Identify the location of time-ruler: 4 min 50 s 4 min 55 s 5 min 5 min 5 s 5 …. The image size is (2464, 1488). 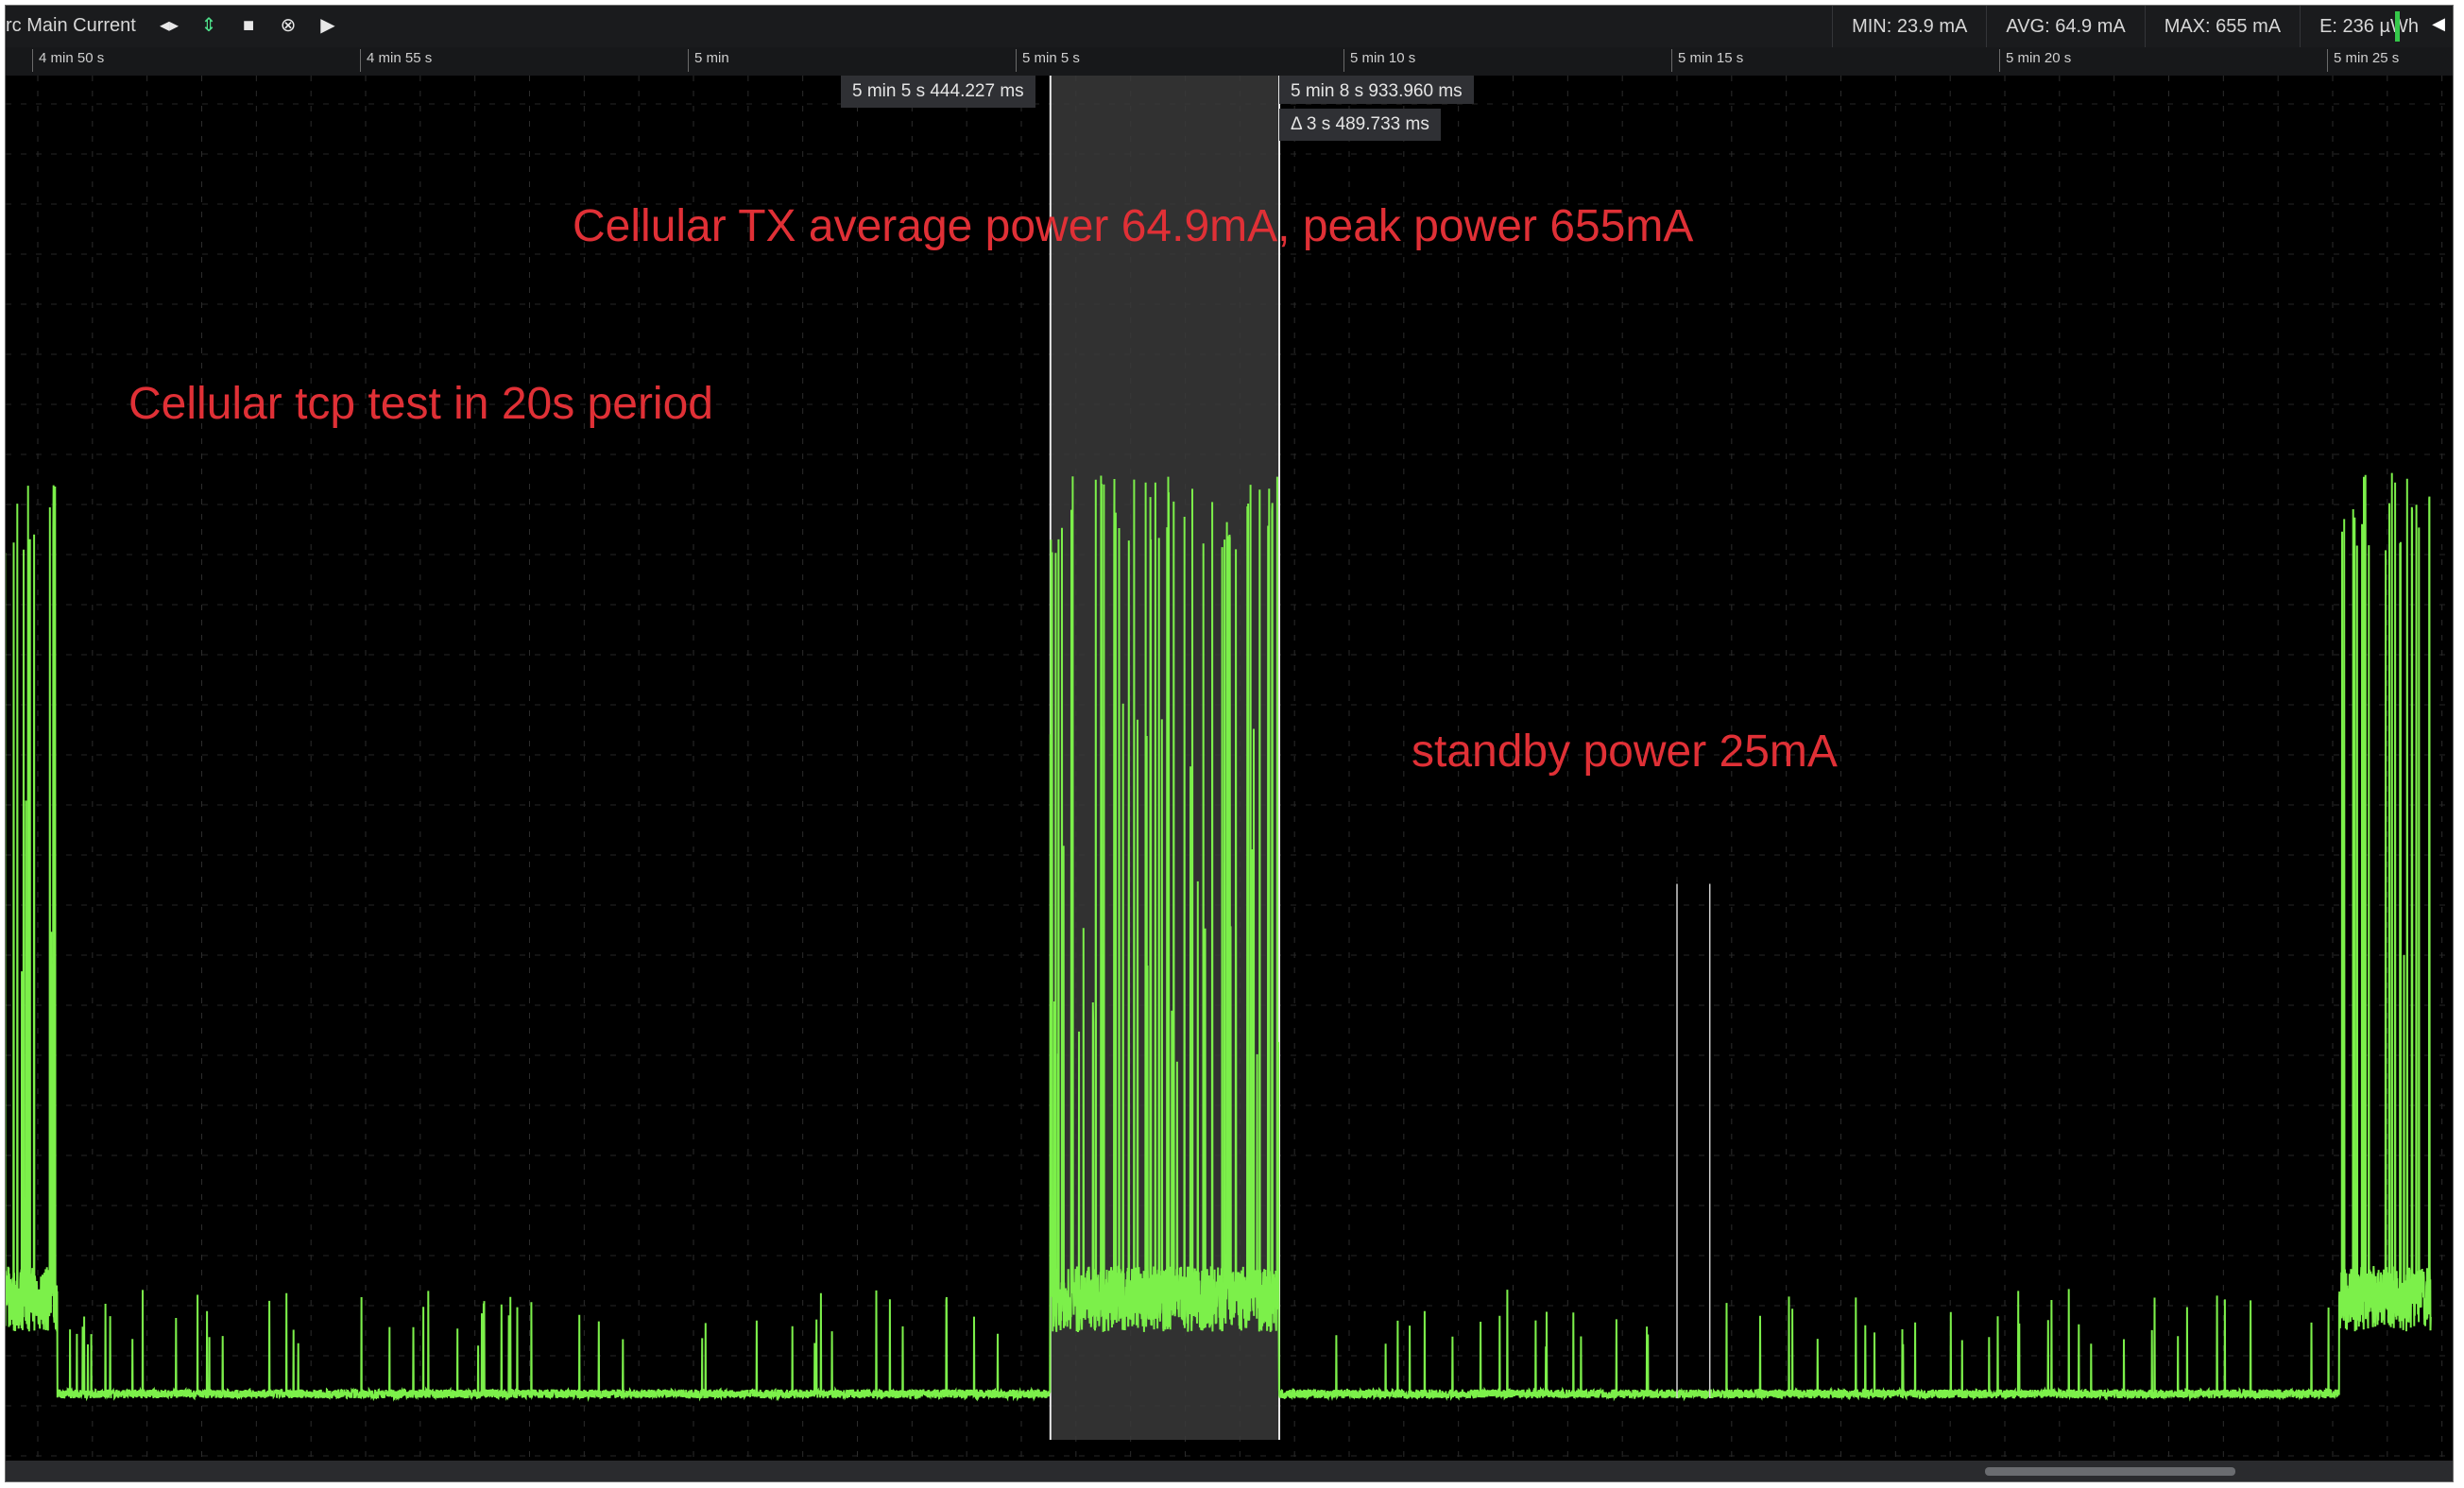
(1229, 61).